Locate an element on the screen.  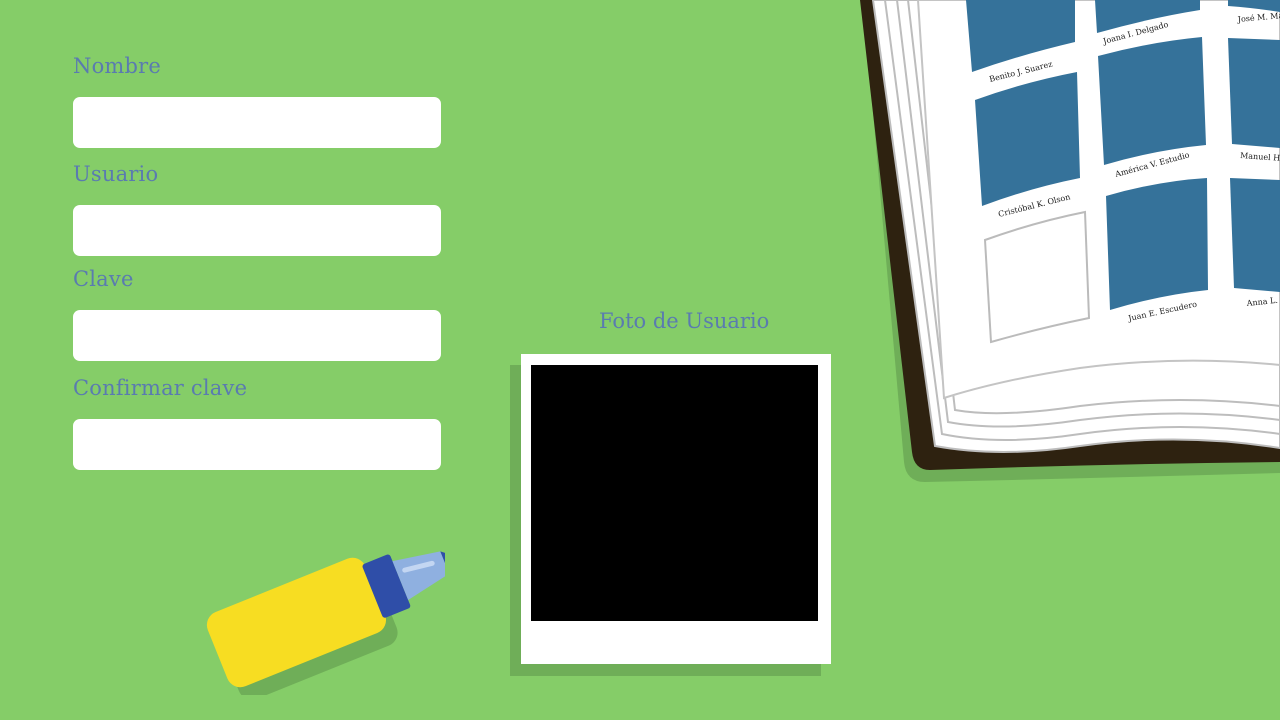
nombre-label: Nombre is located at coordinates (117, 66).